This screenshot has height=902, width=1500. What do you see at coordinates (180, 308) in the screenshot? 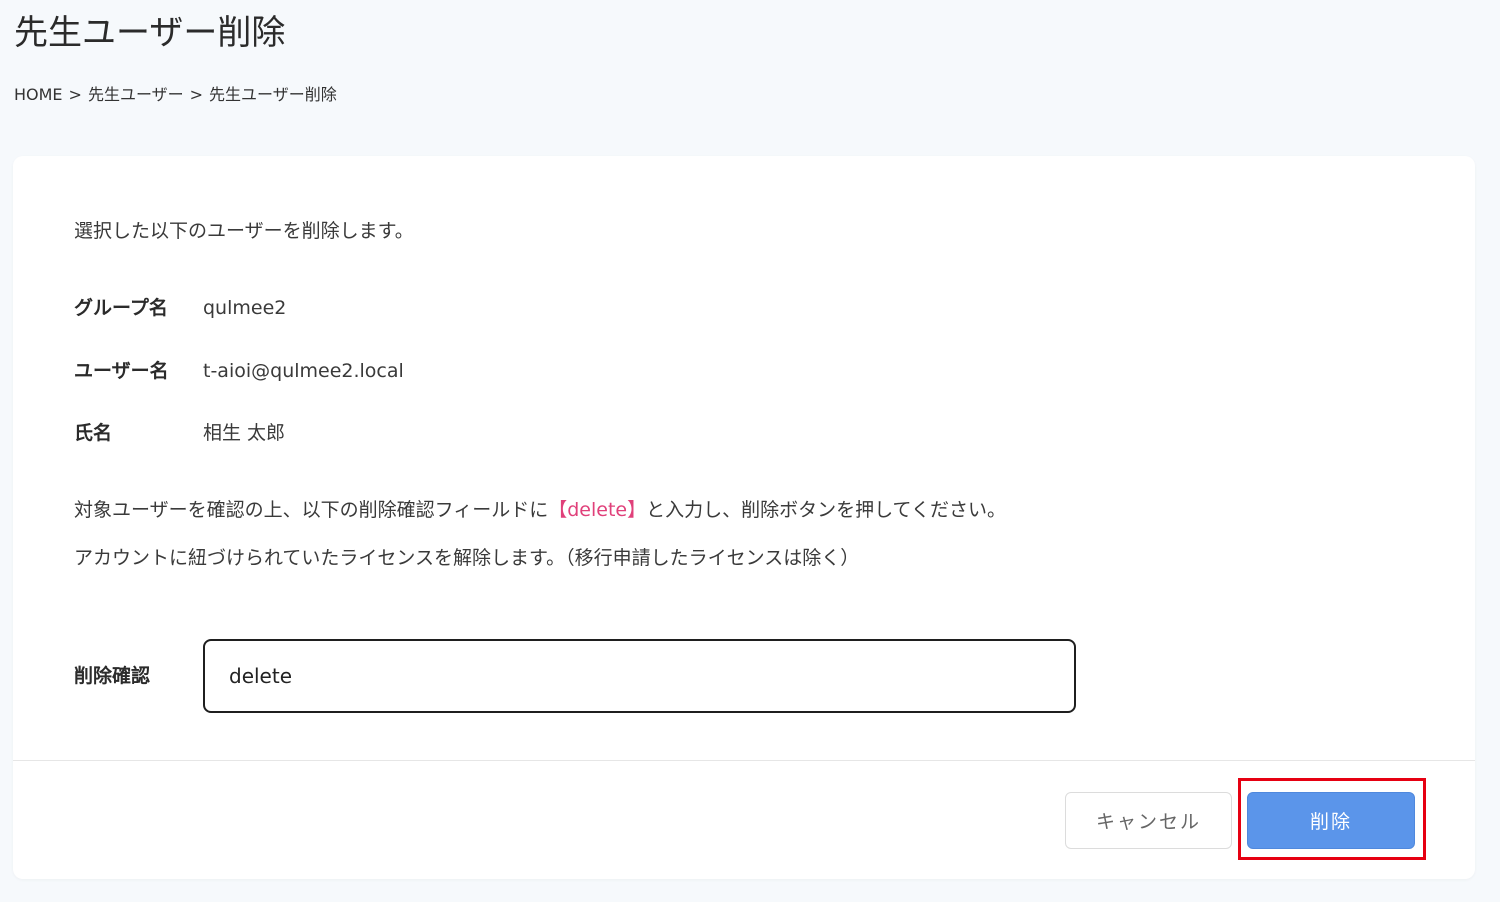
I see `group-name-row: グループ名 qulmee2` at bounding box center [180, 308].